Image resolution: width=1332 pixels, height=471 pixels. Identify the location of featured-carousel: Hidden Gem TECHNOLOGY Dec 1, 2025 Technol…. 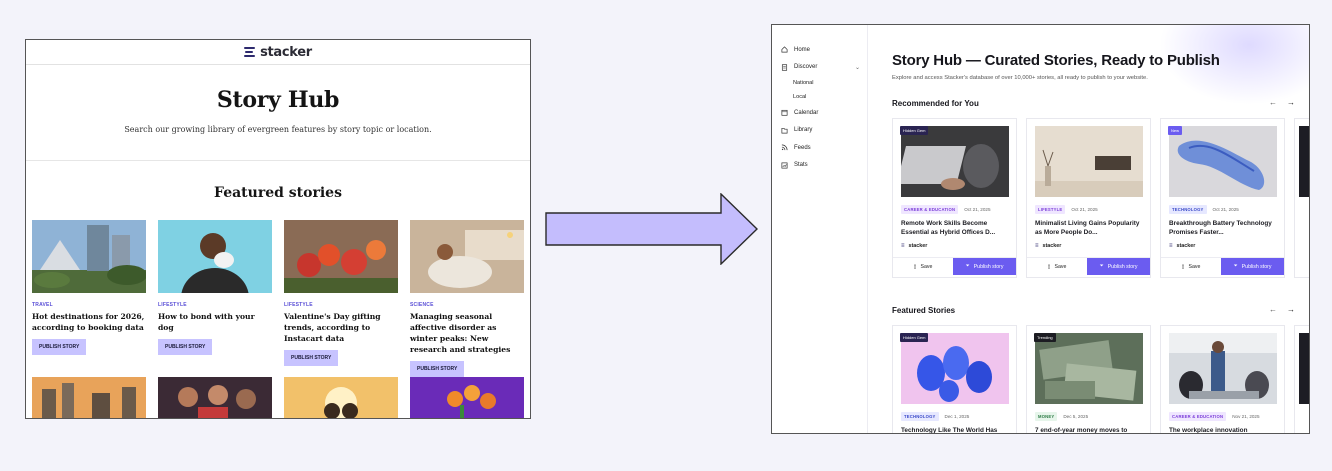
(1100, 379).